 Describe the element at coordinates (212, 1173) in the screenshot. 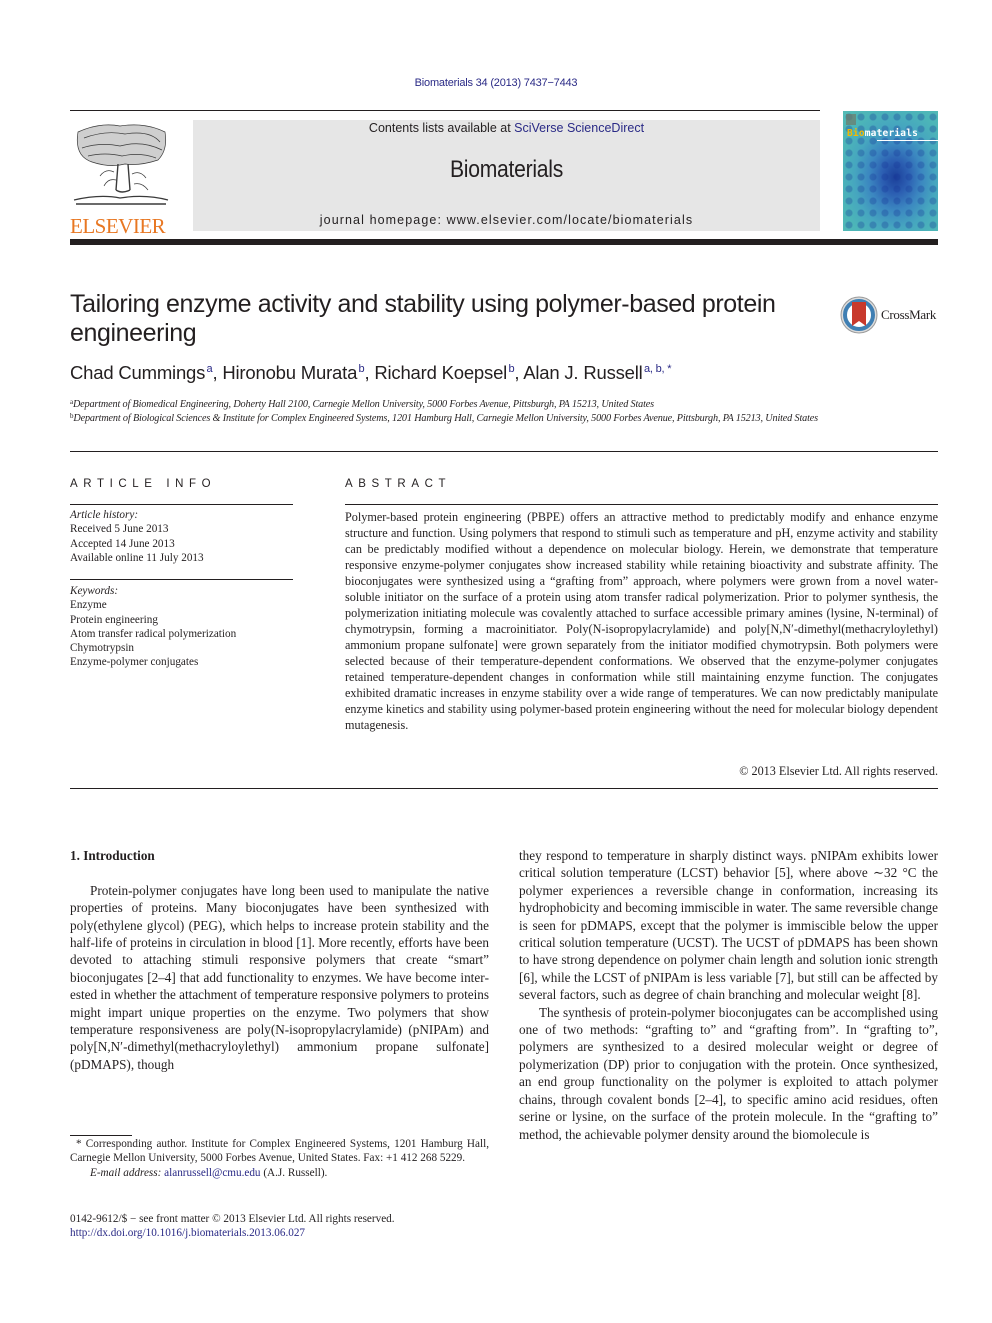

I see `email-link: alanrussell@cmu.edu` at that location.